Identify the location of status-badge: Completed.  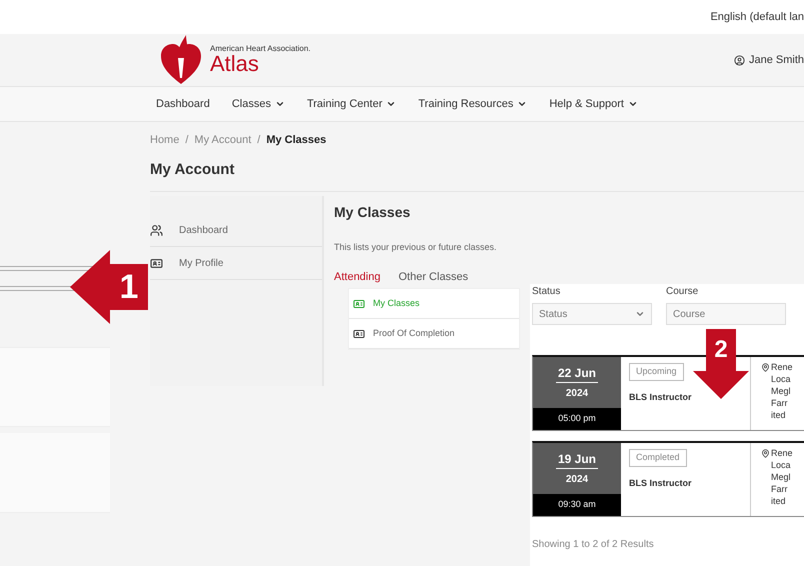
(658, 457).